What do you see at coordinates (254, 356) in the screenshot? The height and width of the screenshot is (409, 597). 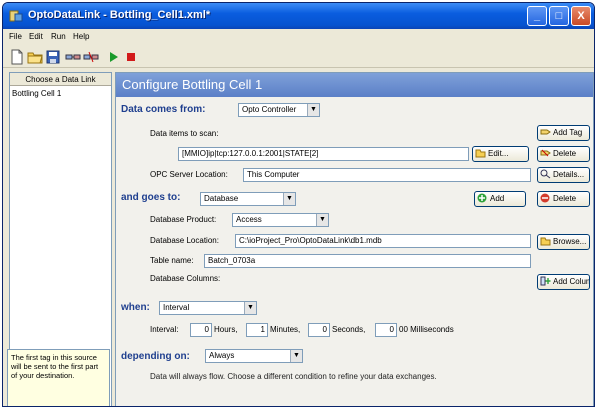 I see `condition-select: Always ▼` at bounding box center [254, 356].